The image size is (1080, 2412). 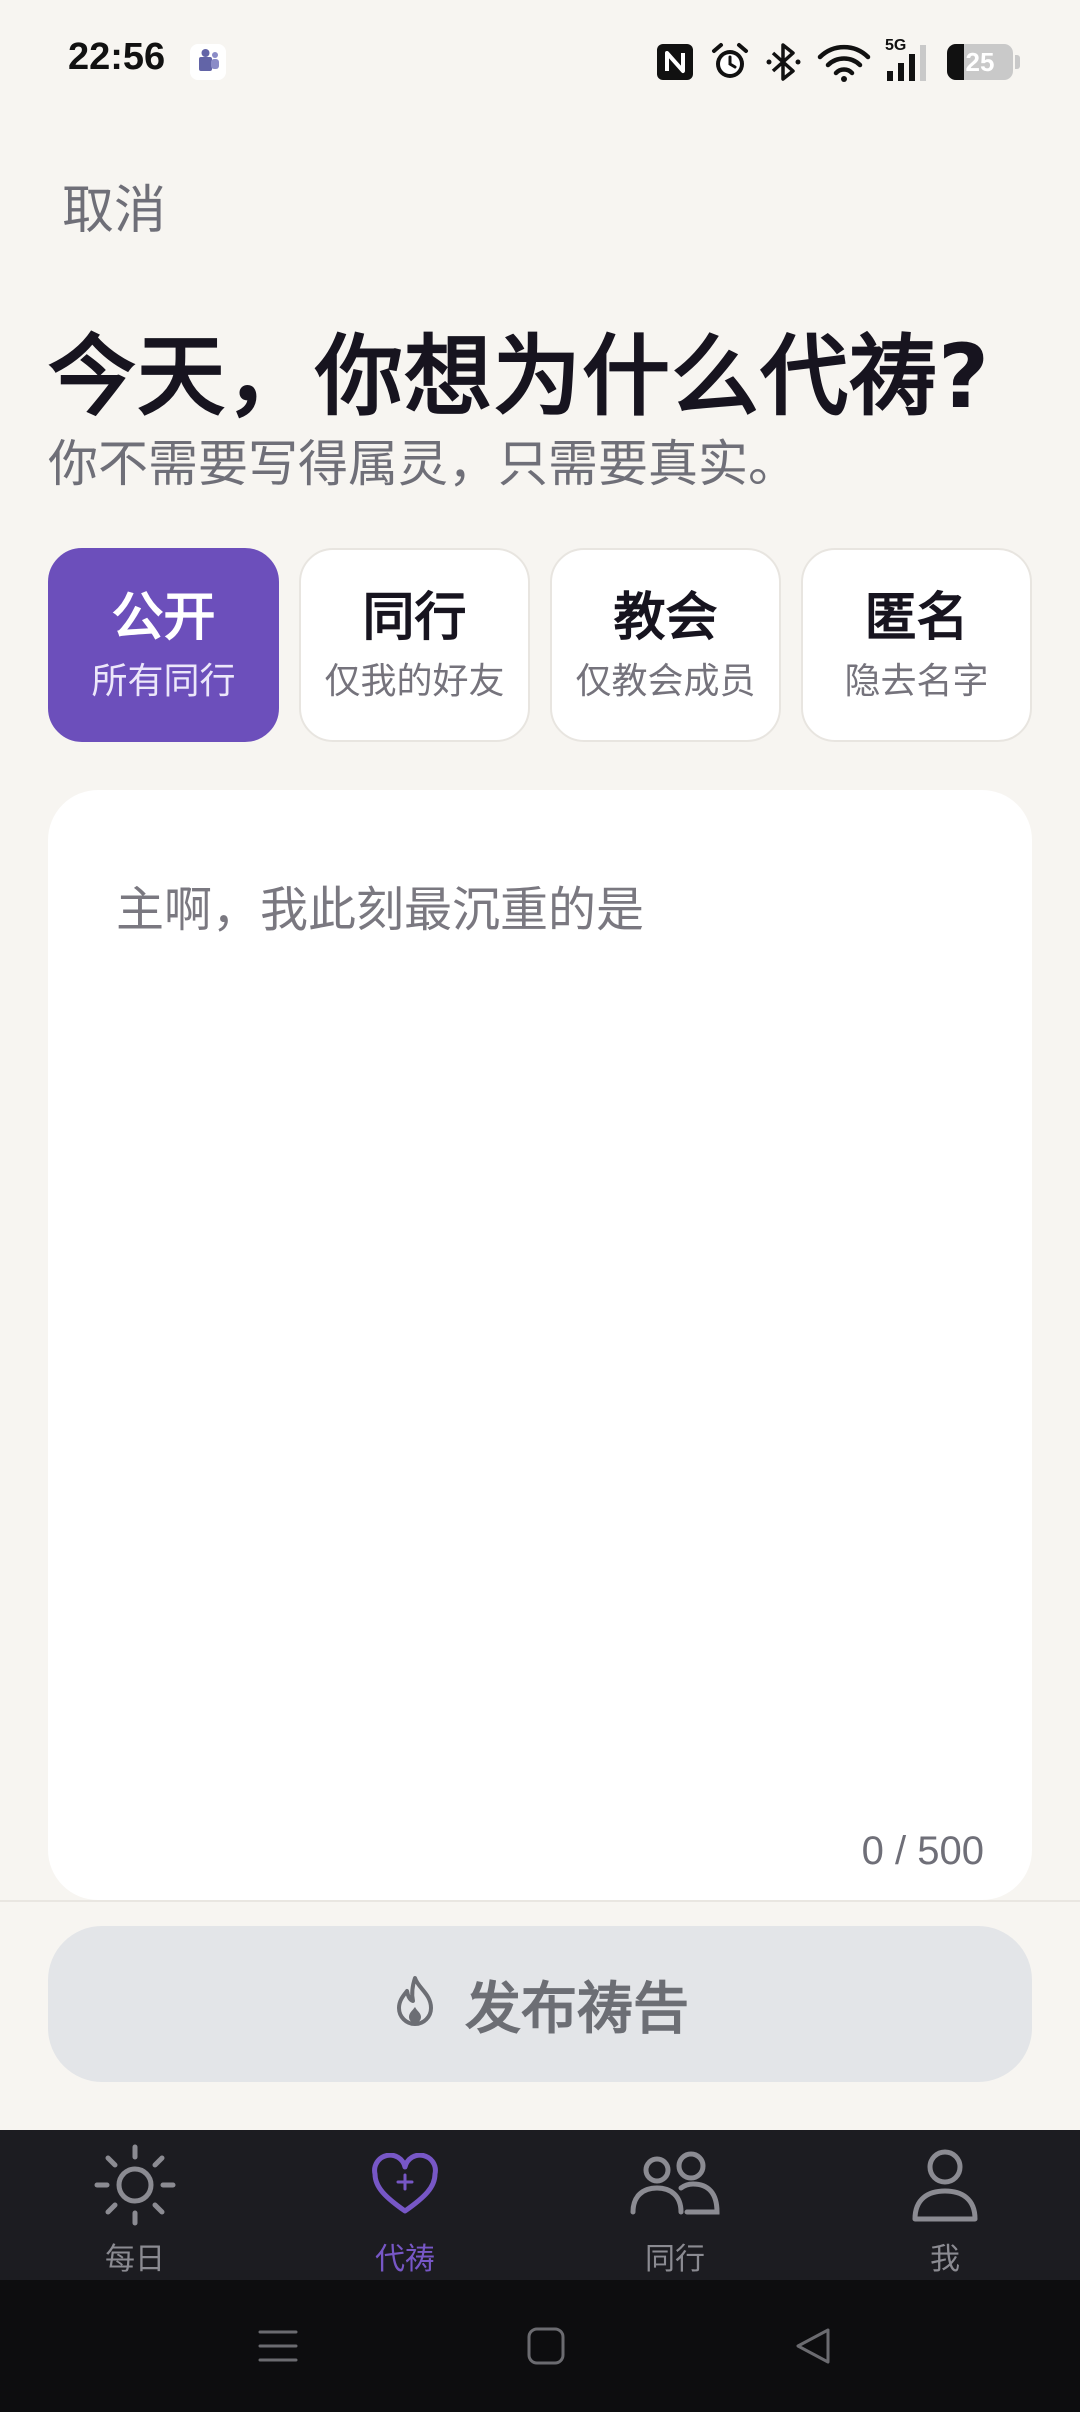 I want to click on alarm-icon, so click(x=730, y=62).